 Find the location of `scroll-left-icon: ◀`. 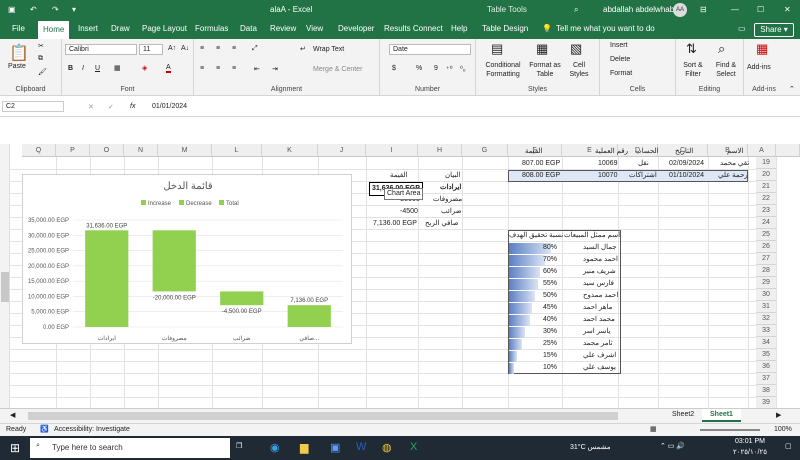

scroll-left-icon: ◀ is located at coordinates (12, 415).